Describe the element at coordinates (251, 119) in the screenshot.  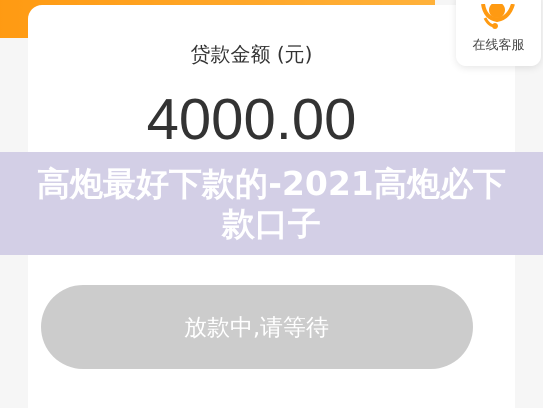
I see `loan-amount: 4000.00` at that location.